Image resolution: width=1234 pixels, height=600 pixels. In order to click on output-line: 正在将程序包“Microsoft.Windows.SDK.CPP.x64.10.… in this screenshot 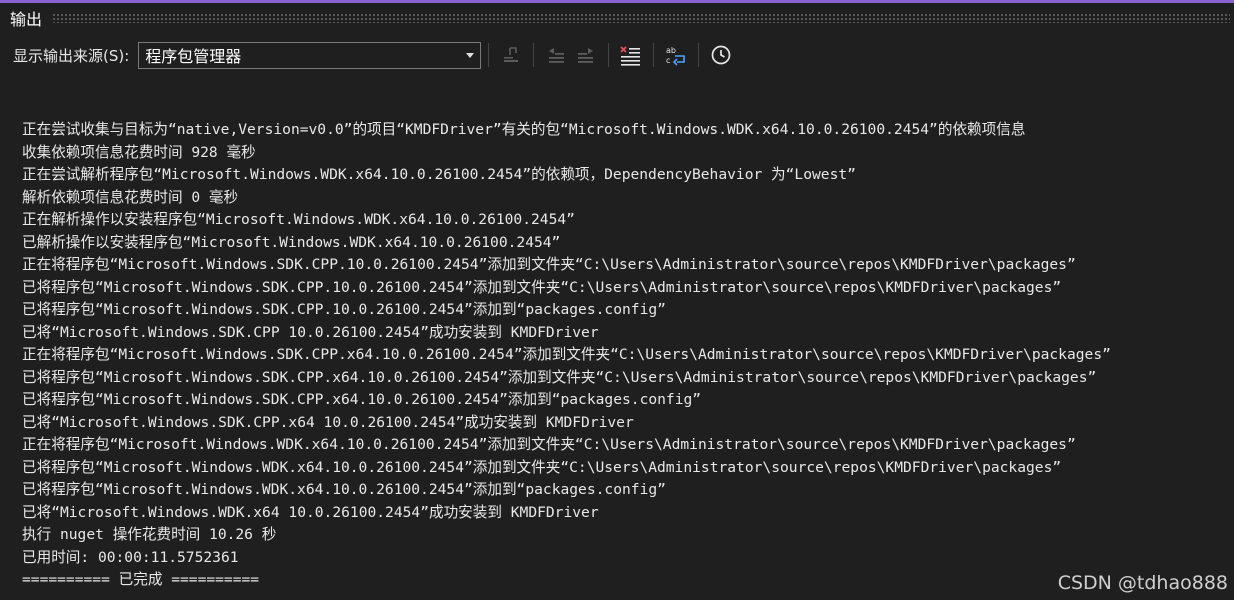, I will do `click(566, 354)`.